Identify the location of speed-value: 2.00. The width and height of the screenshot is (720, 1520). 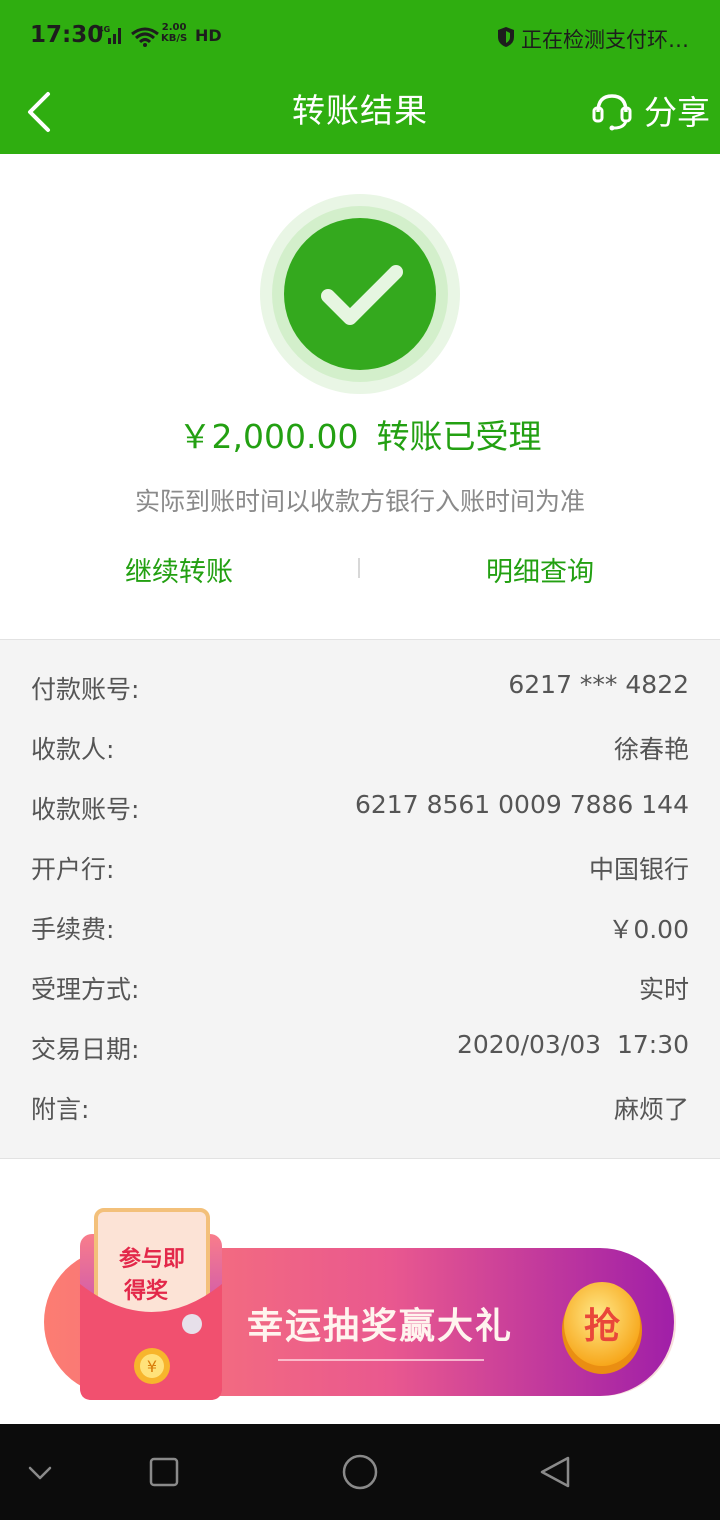
(174, 27).